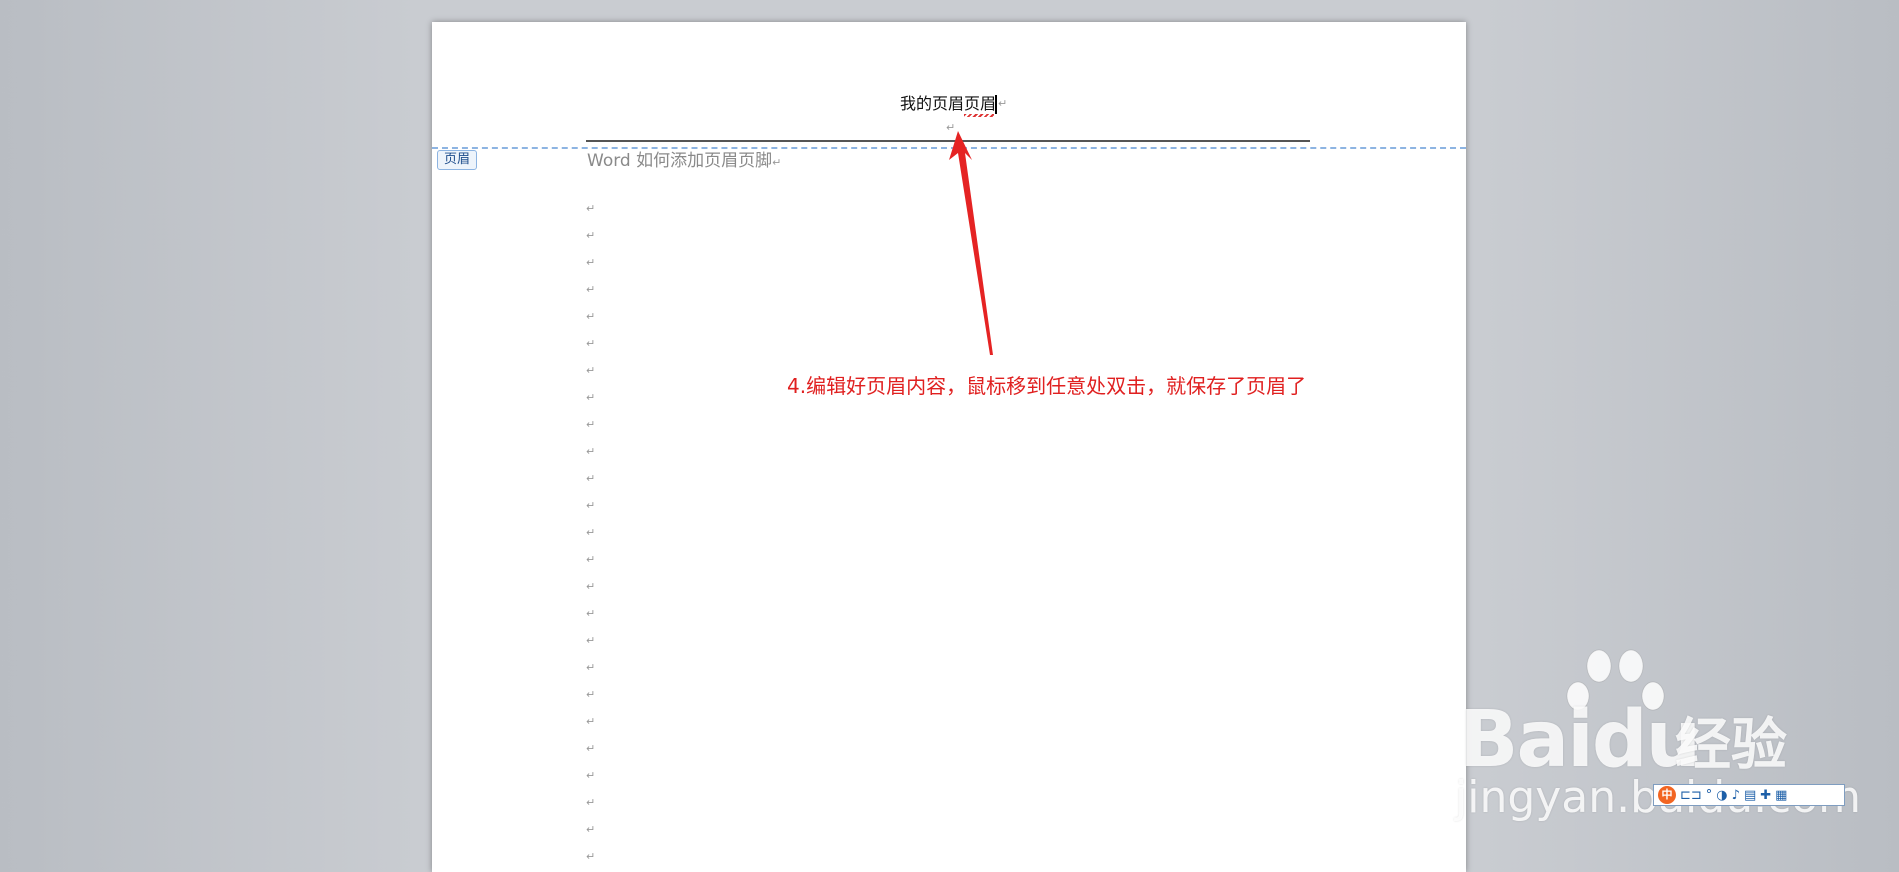 This screenshot has width=1899, height=872. What do you see at coordinates (1667, 795) in the screenshot?
I see `ime-logo-icon: 中` at bounding box center [1667, 795].